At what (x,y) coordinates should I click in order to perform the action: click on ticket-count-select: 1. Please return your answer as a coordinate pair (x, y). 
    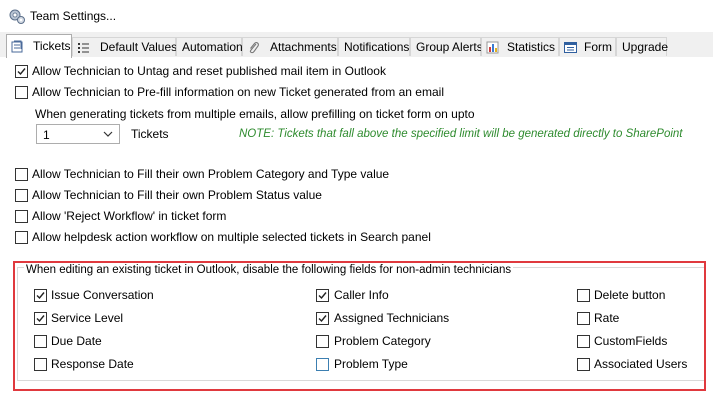
    Looking at the image, I should click on (78, 134).